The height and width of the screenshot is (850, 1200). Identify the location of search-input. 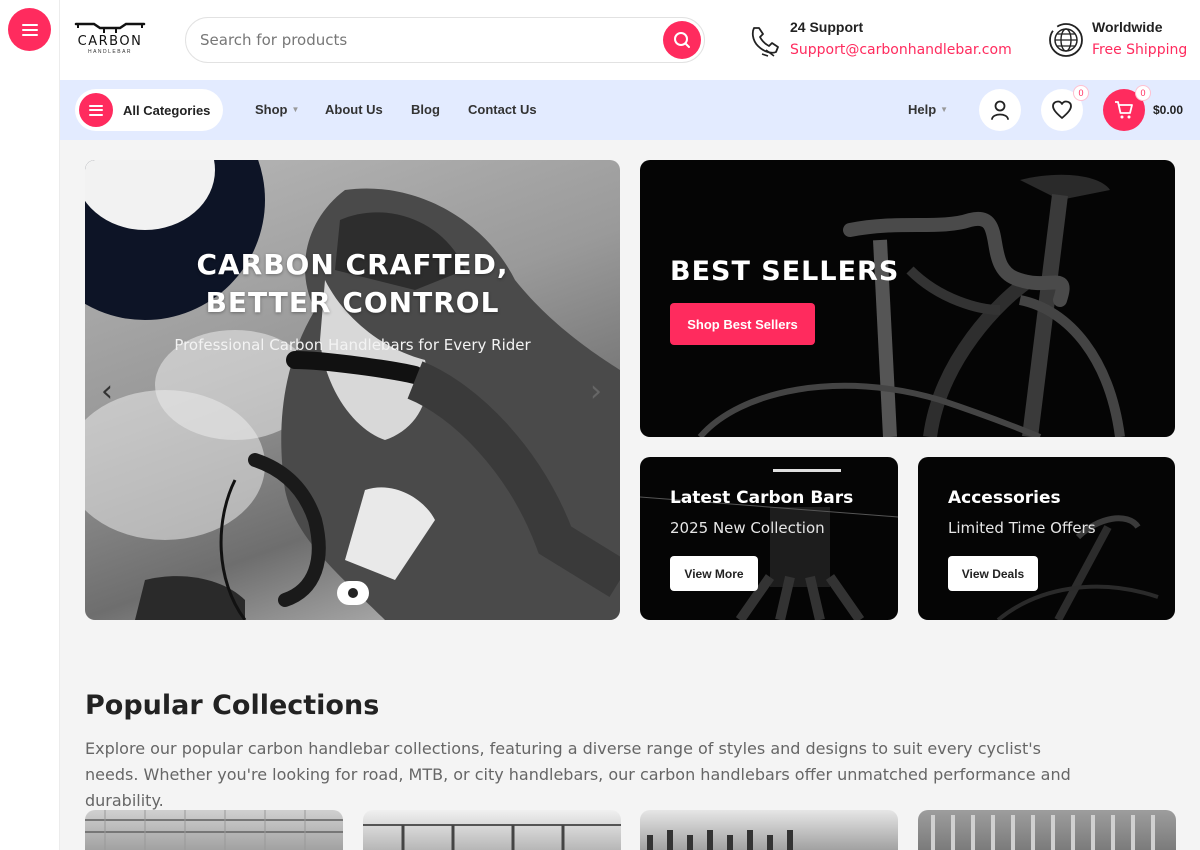
(420, 40).